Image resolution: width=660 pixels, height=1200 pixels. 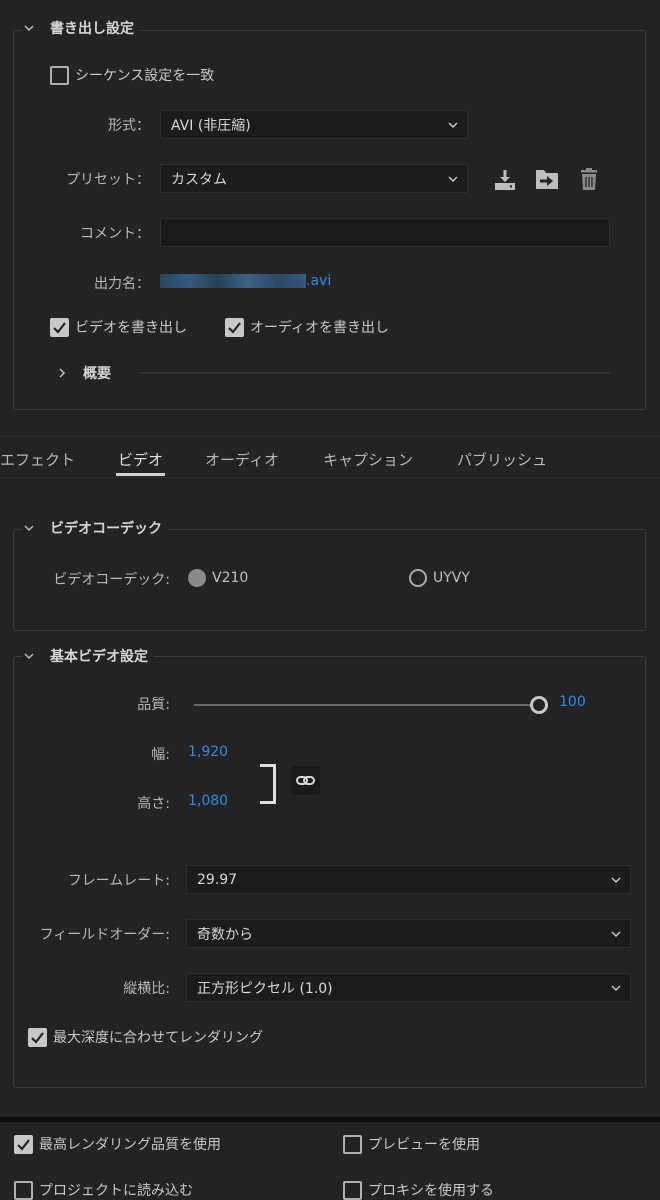 I want to click on max-depth-checkbox: 最大深度に合わせてレンダリング, so click(x=145, y=1037).